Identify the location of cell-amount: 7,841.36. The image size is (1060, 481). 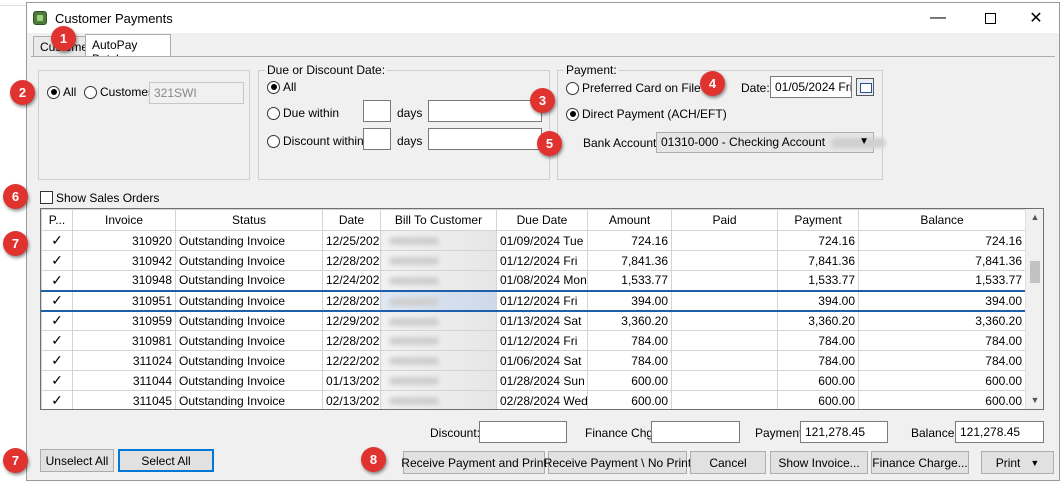
(629, 260).